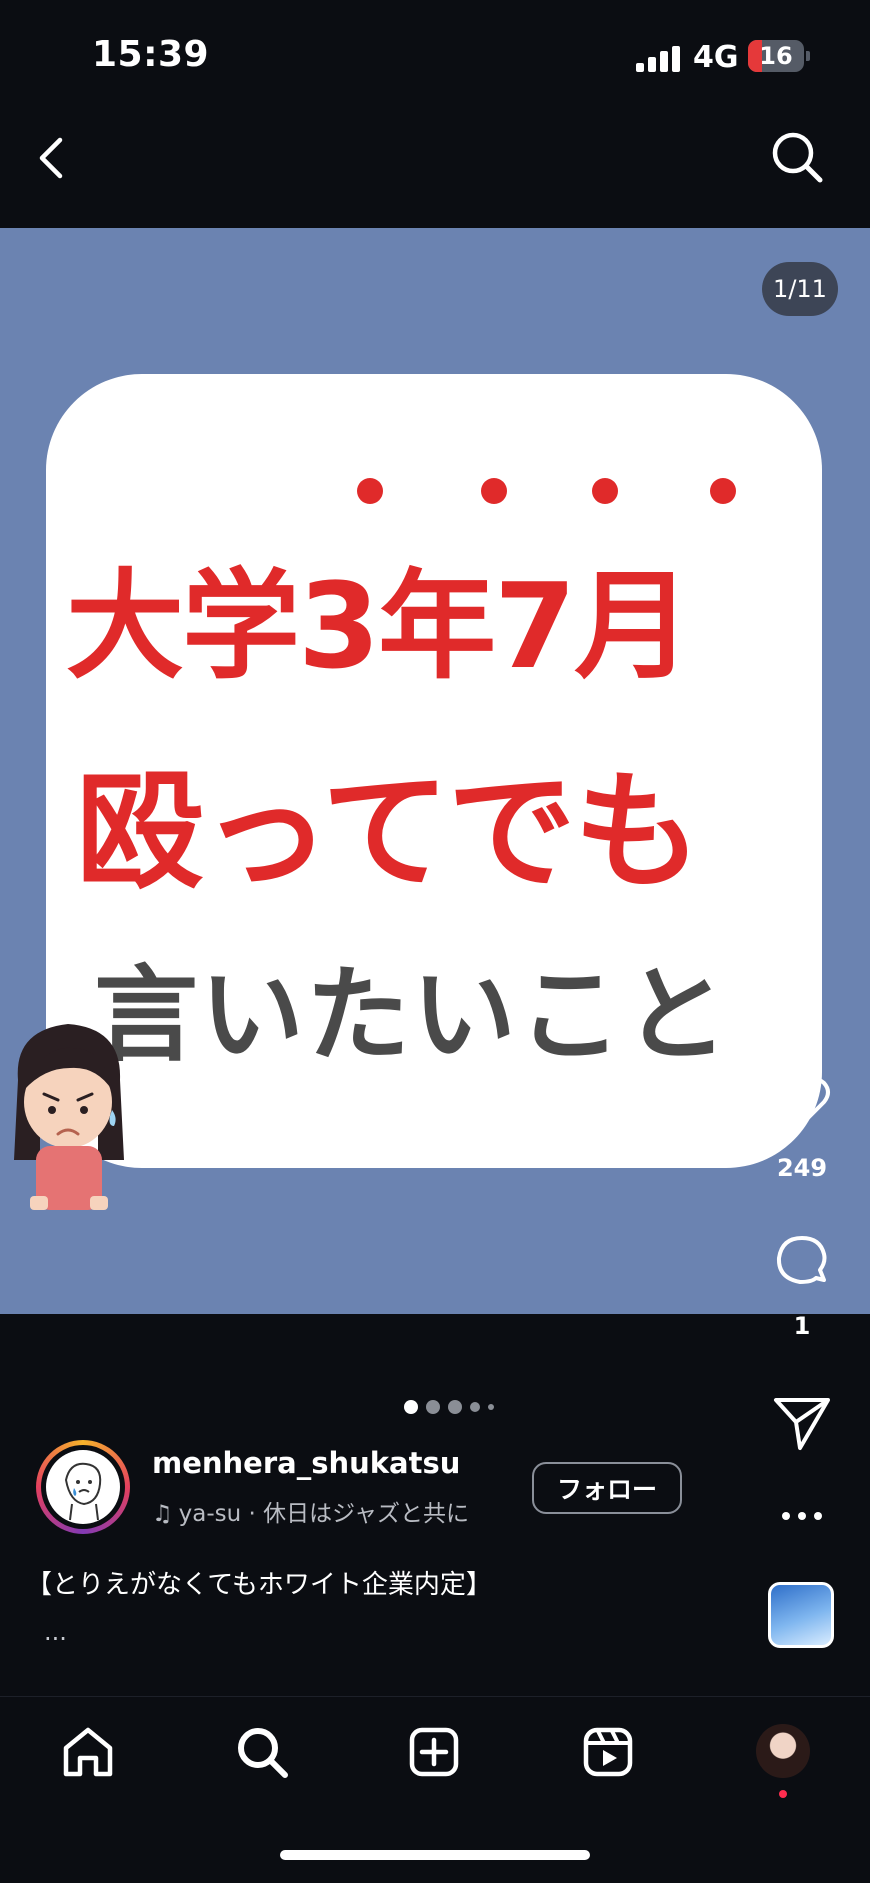 Image resolution: width=870 pixels, height=1883 pixels. I want to click on like-button, so click(802, 1102).